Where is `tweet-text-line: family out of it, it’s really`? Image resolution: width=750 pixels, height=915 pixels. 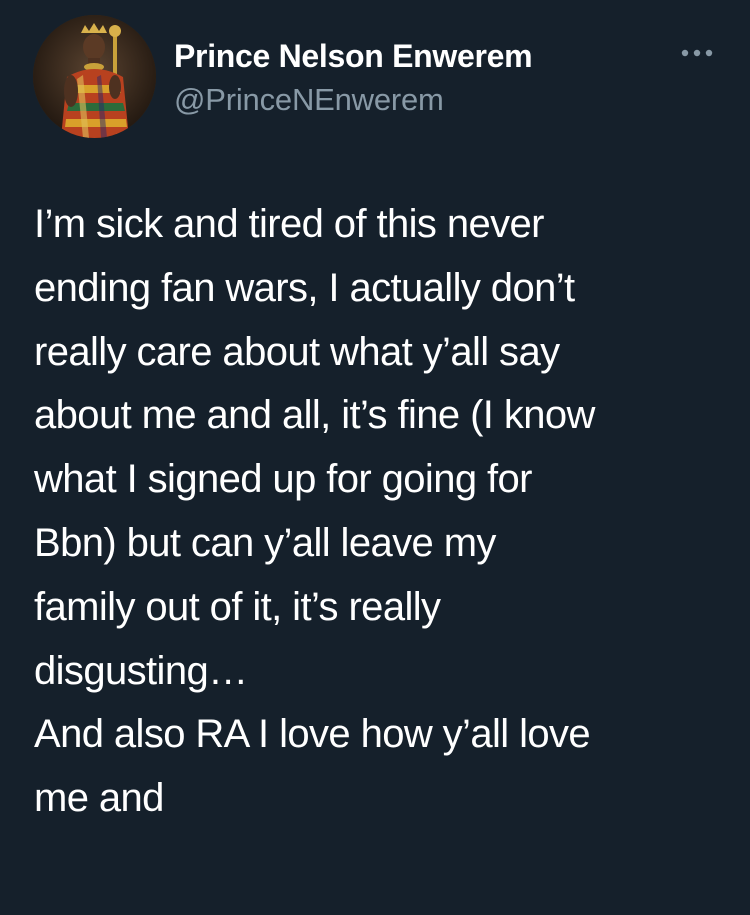
tweet-text-line: family out of it, it’s really is located at coordinates (237, 606).